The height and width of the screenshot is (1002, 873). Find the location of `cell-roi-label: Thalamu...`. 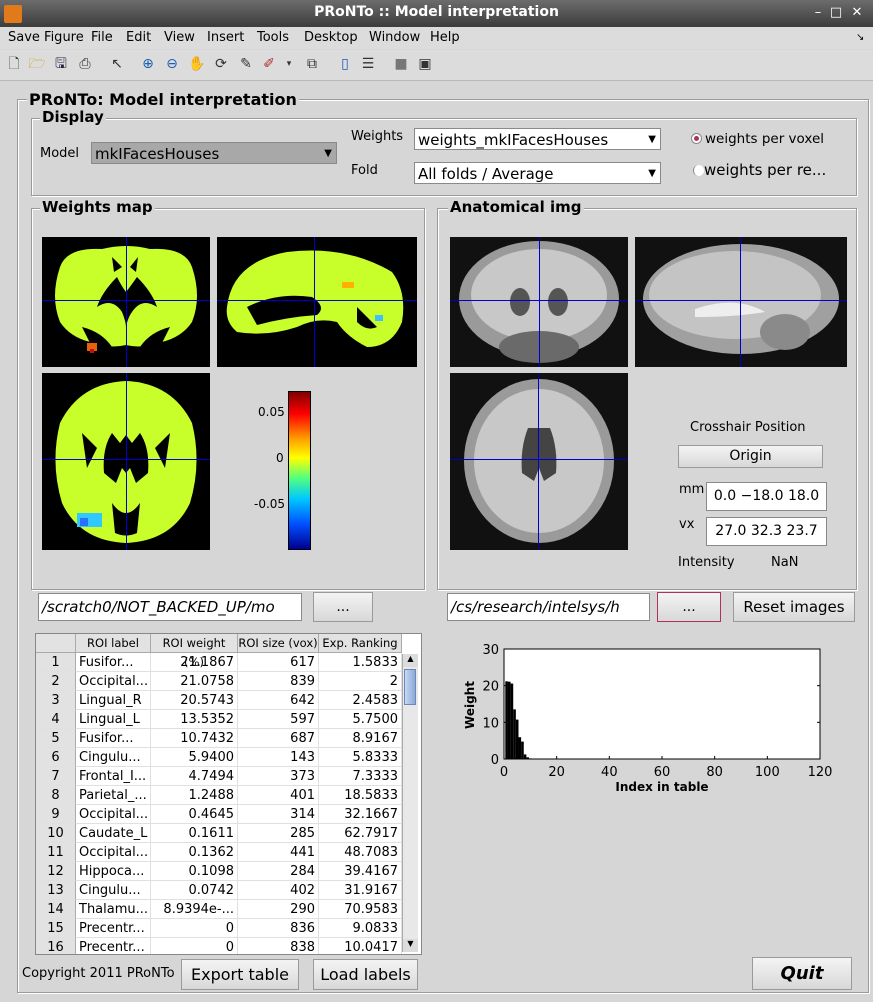

cell-roi-label: Thalamu... is located at coordinates (113, 909).